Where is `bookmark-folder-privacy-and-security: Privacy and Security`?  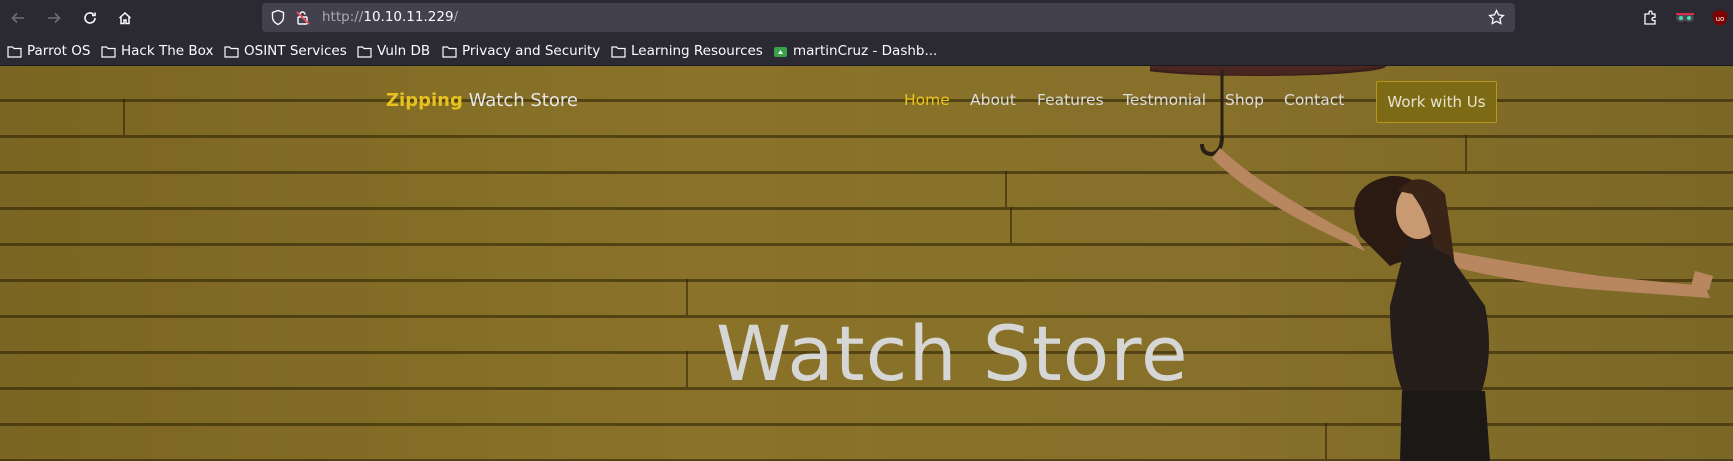
bookmark-folder-privacy-and-security: Privacy and Security is located at coordinates (521, 51).